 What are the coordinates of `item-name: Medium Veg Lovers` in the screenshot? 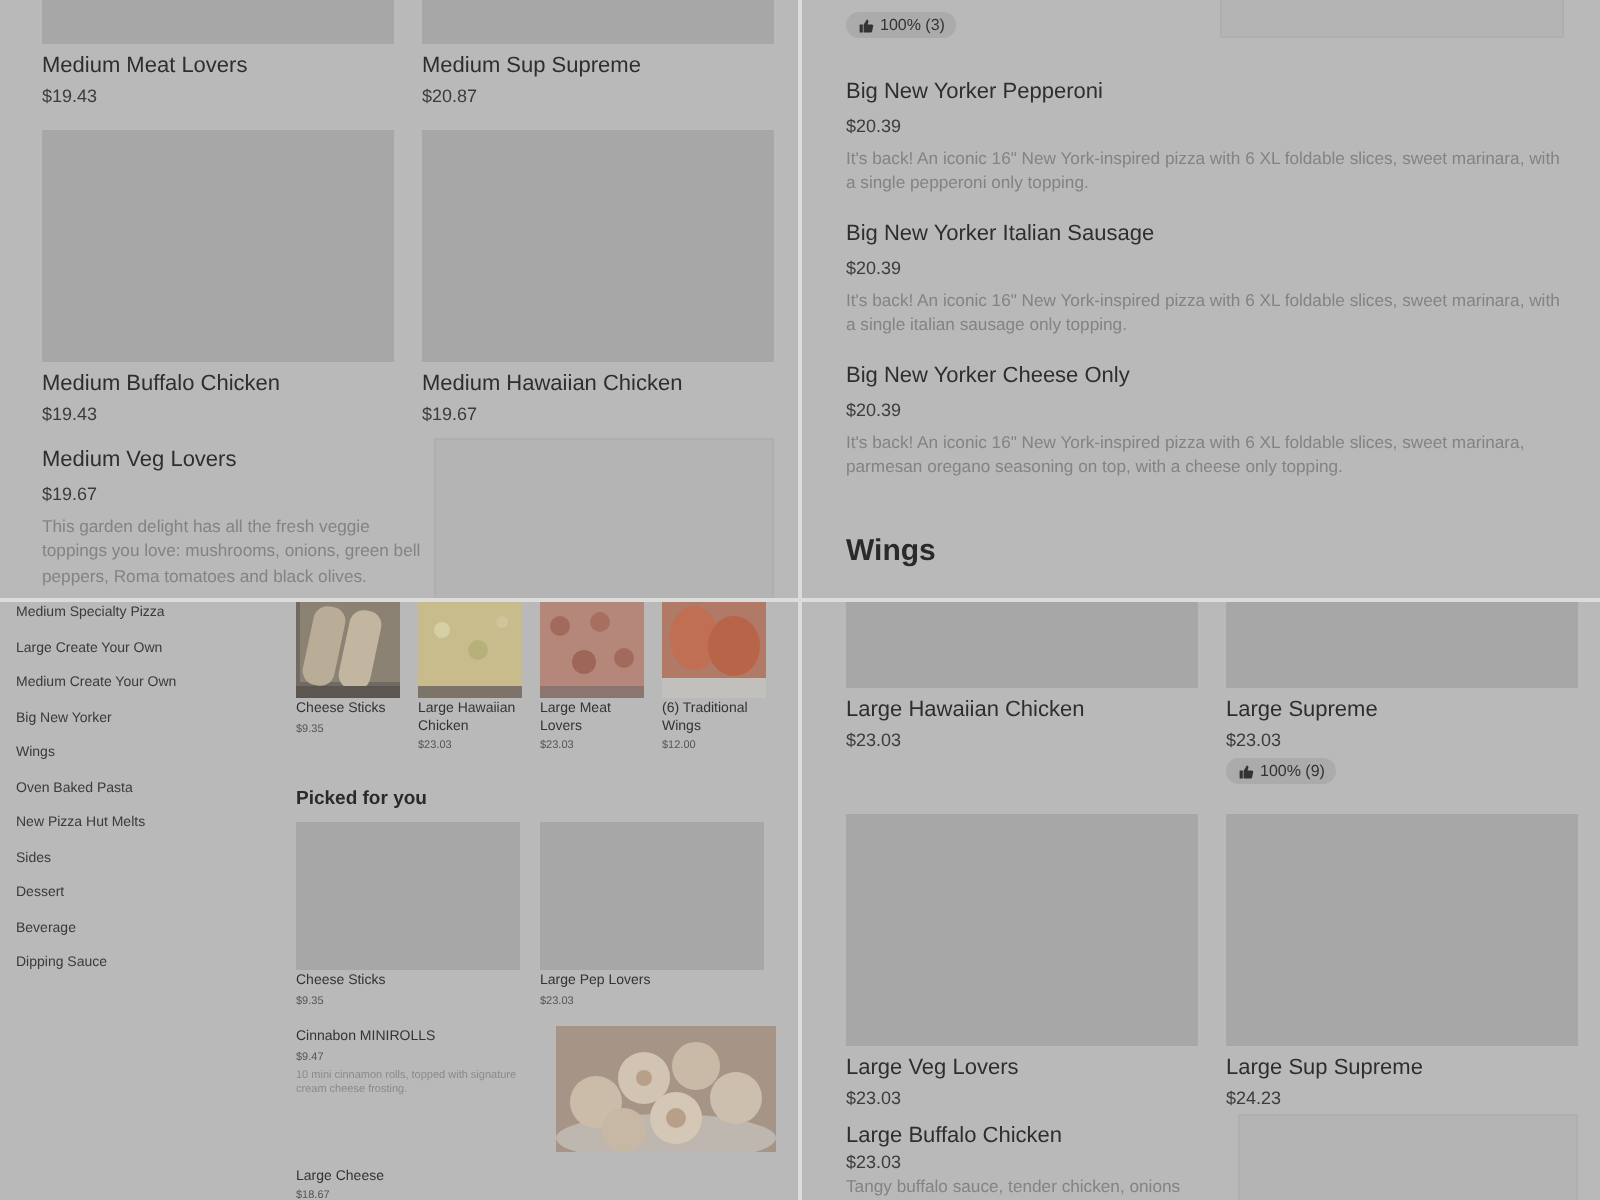 It's located at (232, 460).